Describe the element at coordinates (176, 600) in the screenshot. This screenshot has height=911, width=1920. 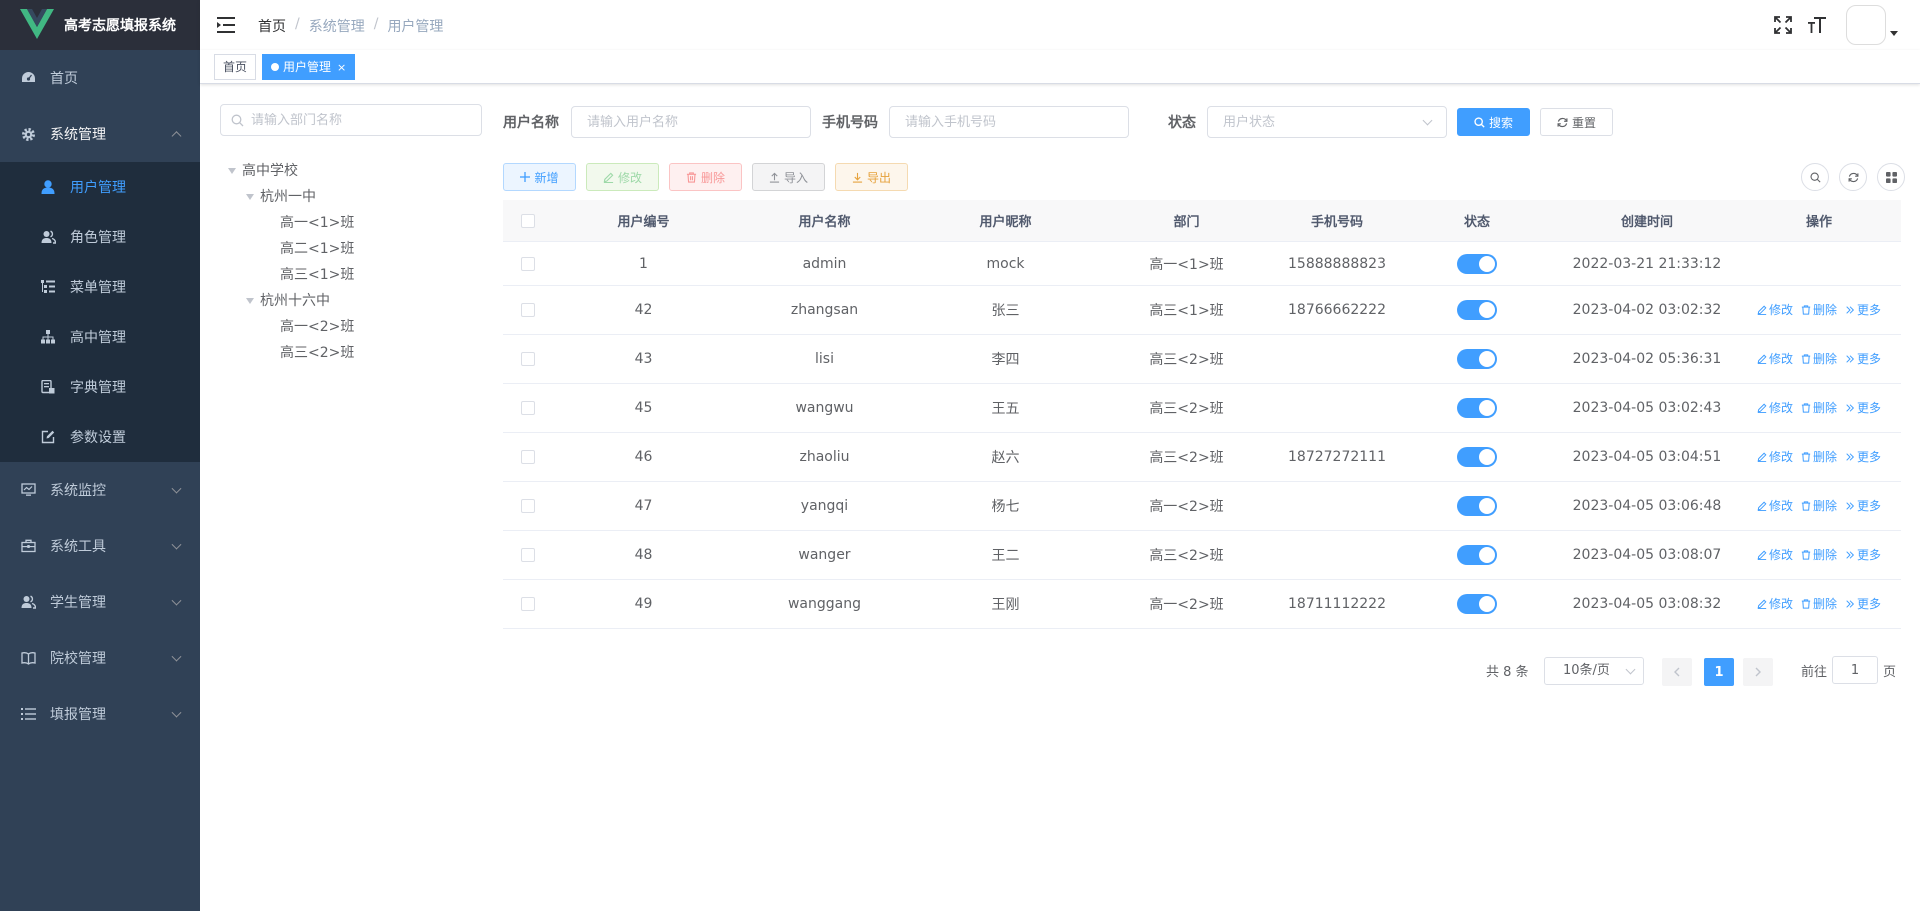
I see `chevron-down-icon` at that location.